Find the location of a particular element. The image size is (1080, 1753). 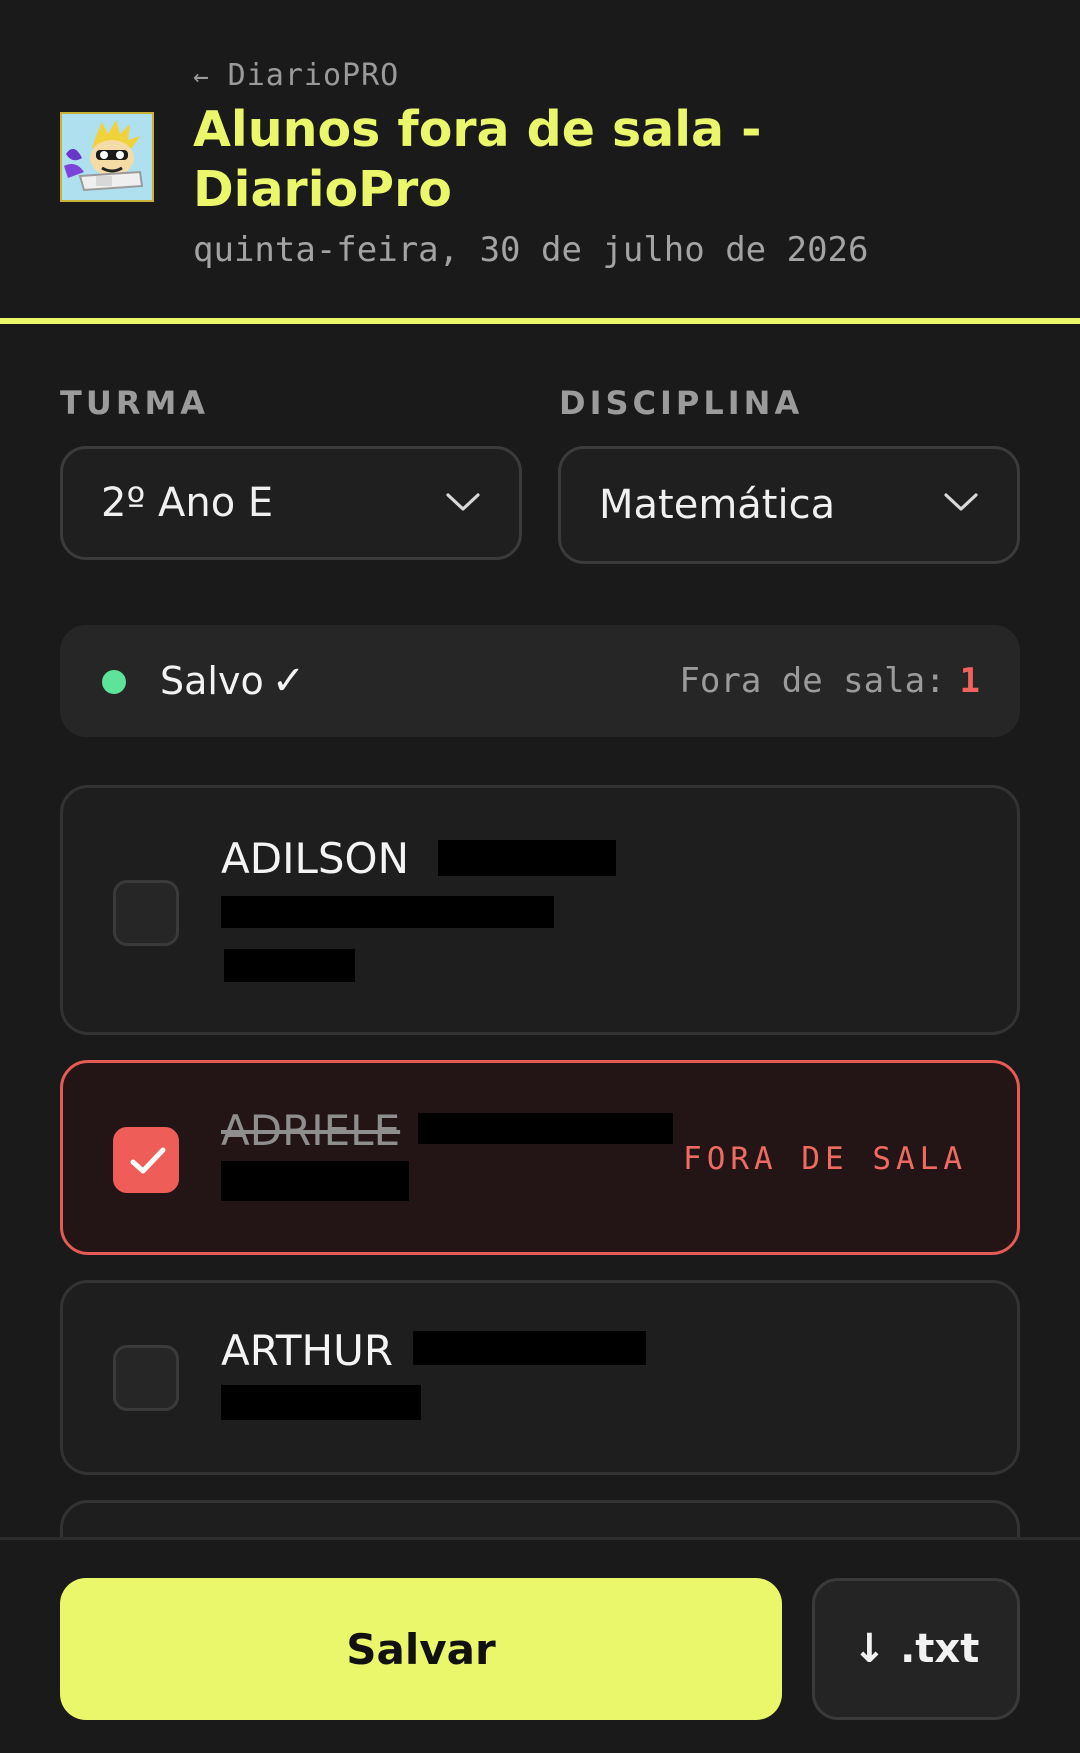

checkmark-icon is located at coordinates (148, 1160).